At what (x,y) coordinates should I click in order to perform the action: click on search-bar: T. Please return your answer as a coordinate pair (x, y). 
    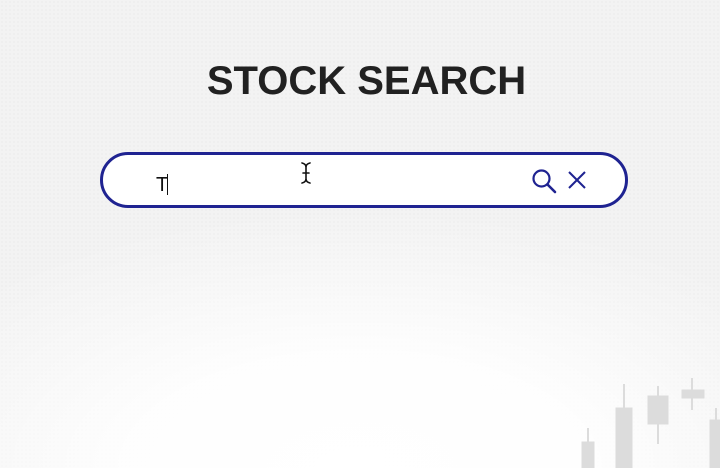
    Looking at the image, I should click on (364, 180).